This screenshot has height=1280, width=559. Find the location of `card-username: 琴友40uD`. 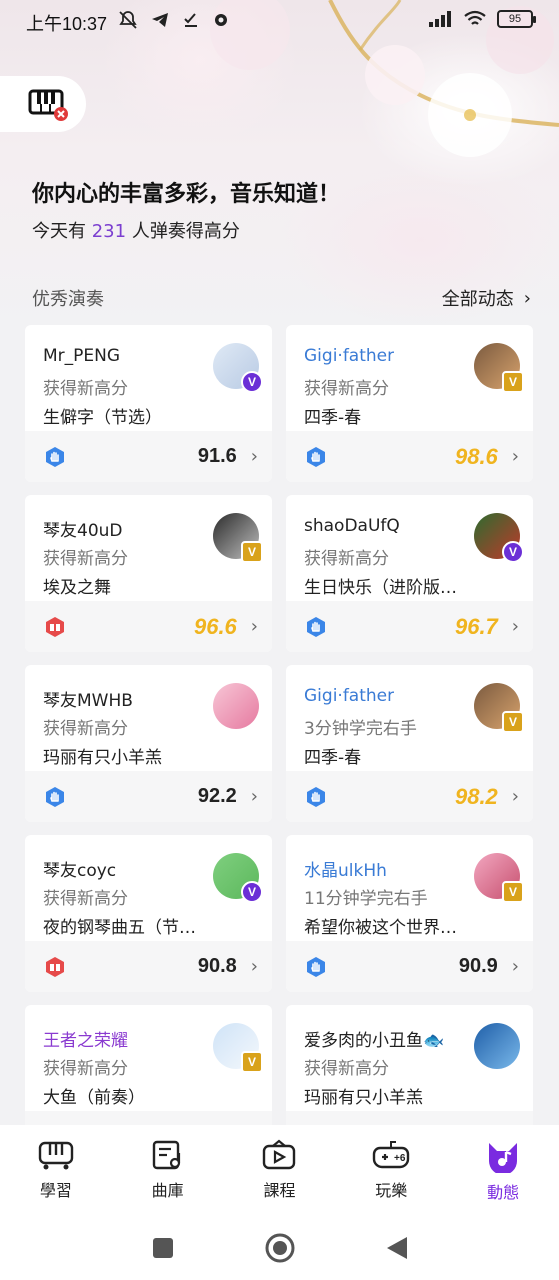

card-username: 琴友40uD is located at coordinates (83, 528).